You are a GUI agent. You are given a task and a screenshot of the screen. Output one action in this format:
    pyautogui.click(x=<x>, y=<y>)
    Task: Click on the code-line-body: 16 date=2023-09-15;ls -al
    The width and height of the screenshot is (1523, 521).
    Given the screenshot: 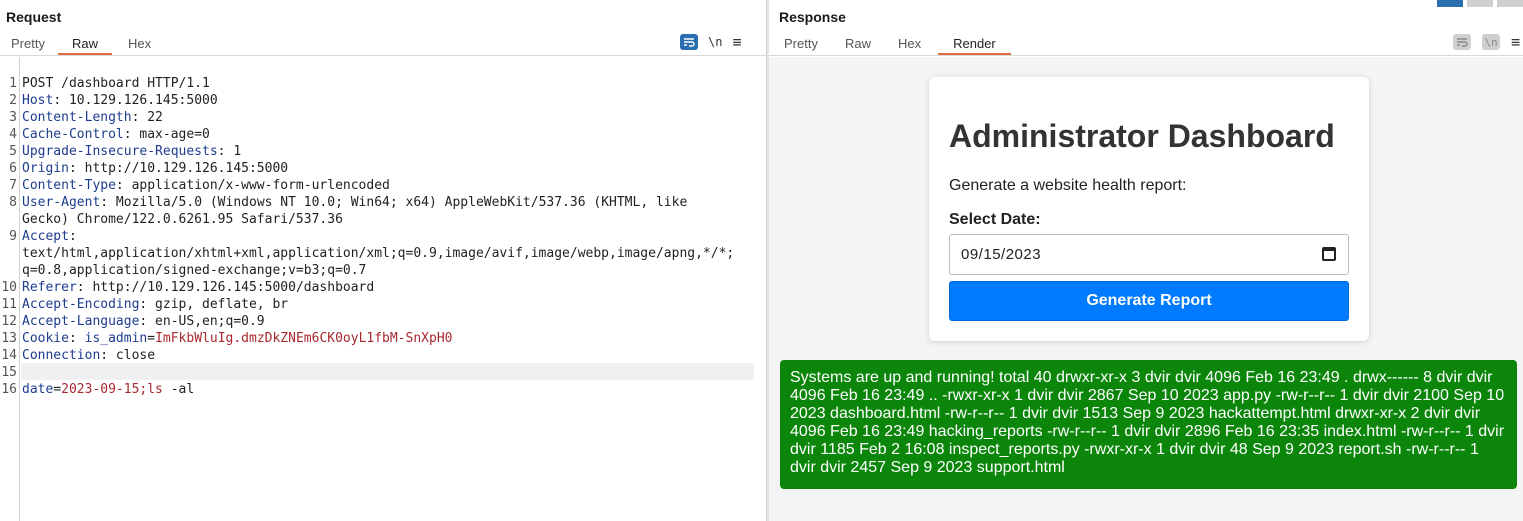 What is the action you would take?
    pyautogui.click(x=98, y=389)
    